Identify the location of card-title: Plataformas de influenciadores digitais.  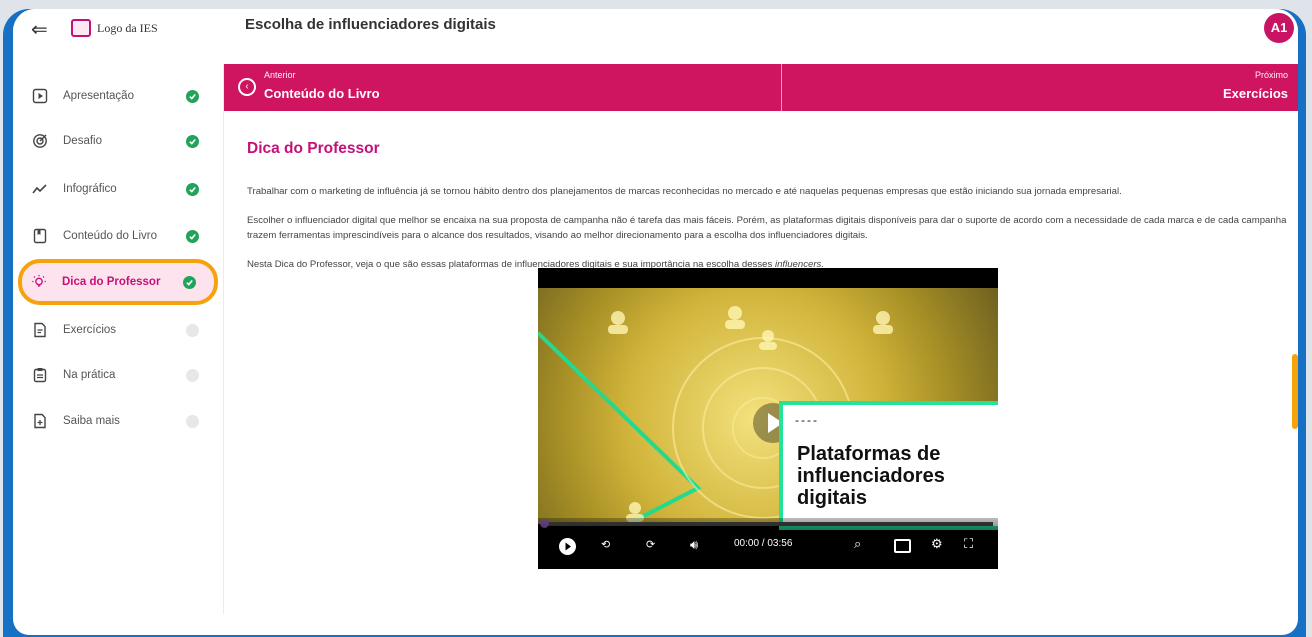
(871, 476).